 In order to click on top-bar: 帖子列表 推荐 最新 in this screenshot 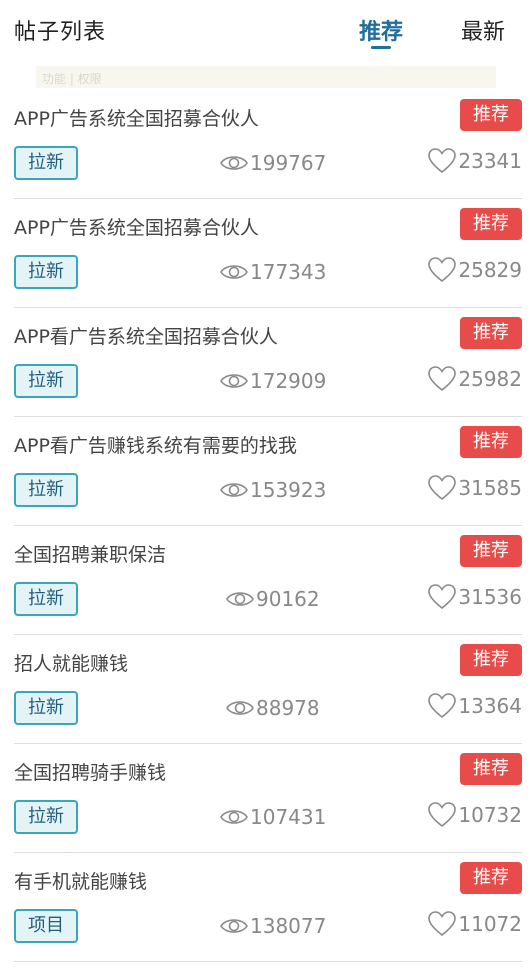, I will do `click(266, 30)`.